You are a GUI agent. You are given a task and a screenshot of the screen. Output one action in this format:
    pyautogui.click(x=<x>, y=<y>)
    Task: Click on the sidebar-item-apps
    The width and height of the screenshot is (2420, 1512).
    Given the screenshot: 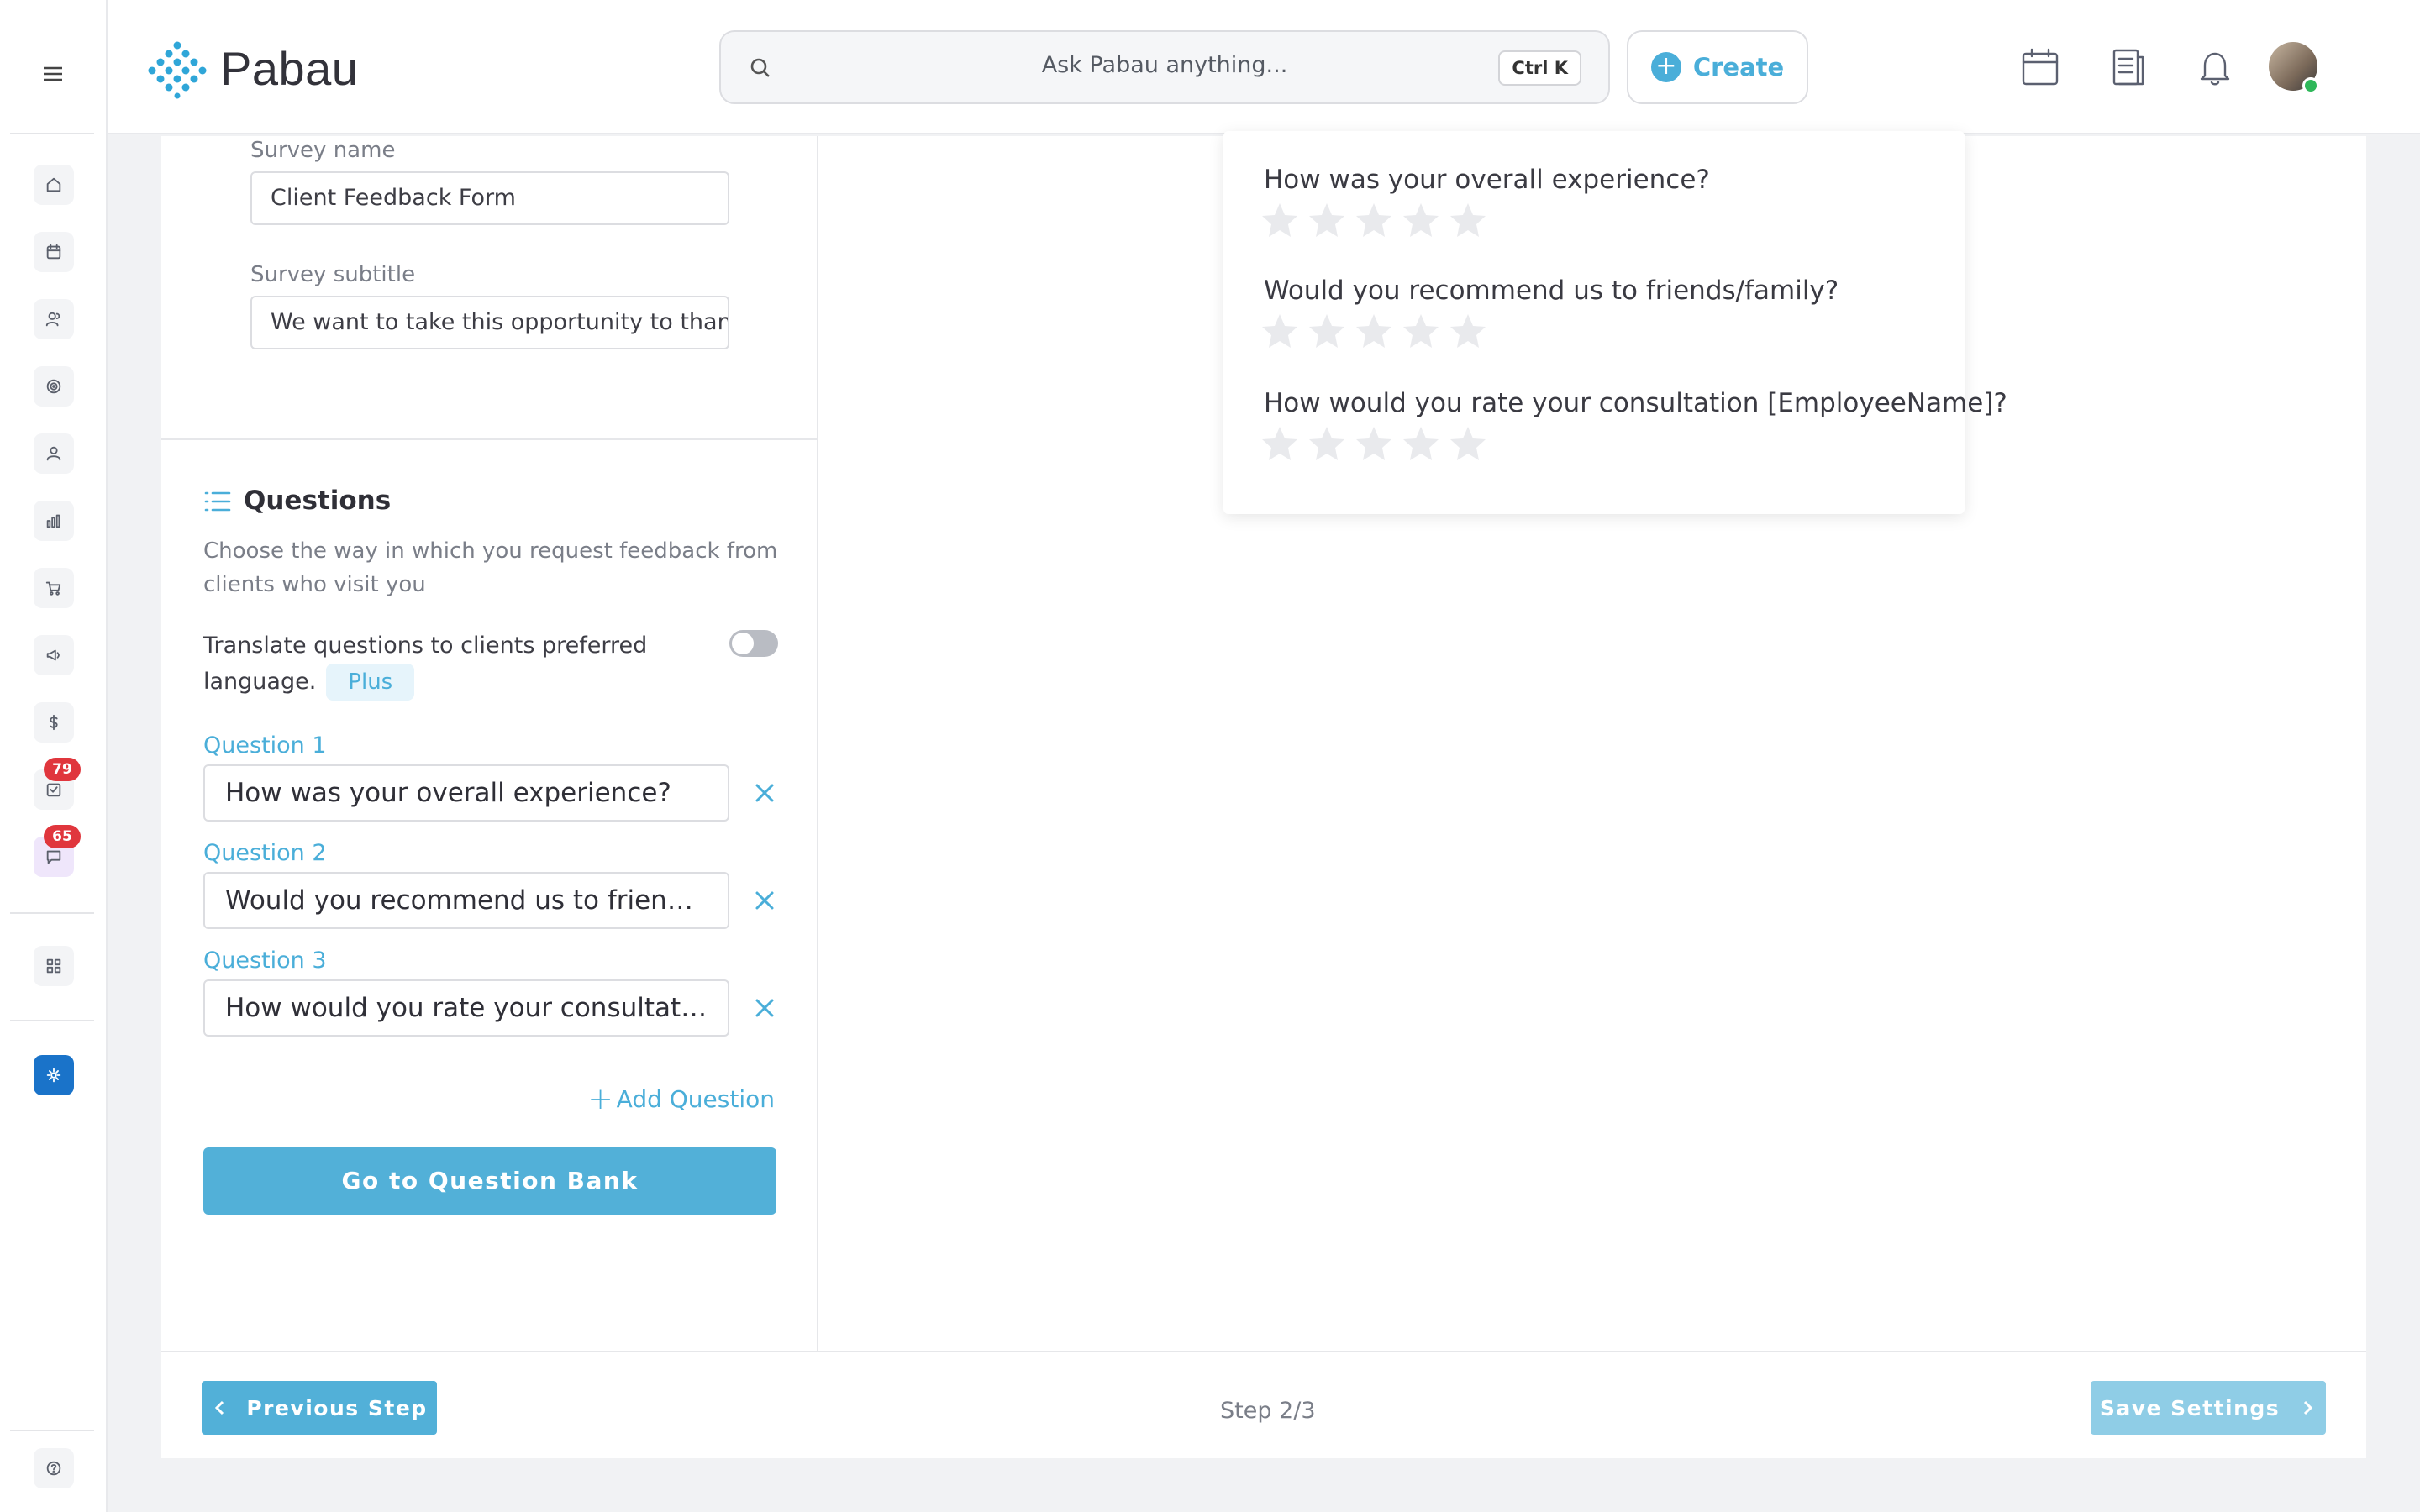 What is the action you would take?
    pyautogui.click(x=54, y=966)
    